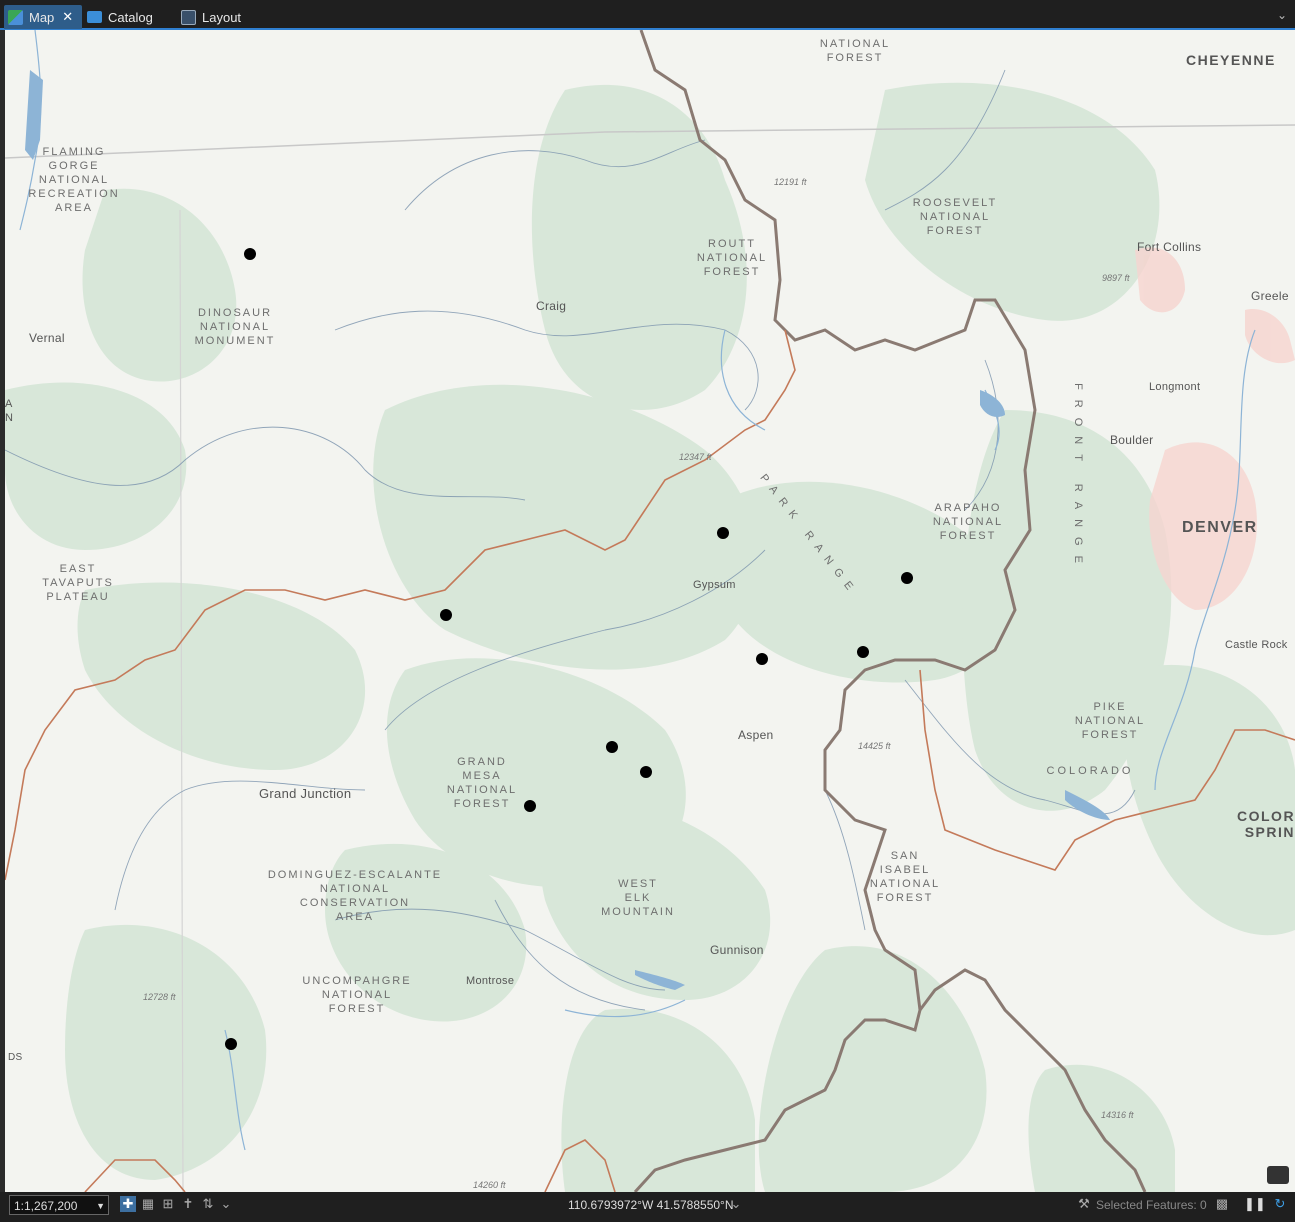 The height and width of the screenshot is (1222, 1295). Describe the element at coordinates (651, 1205) in the screenshot. I see `coordinate-readout: 110.6793972°W 41.5788550°N` at that location.